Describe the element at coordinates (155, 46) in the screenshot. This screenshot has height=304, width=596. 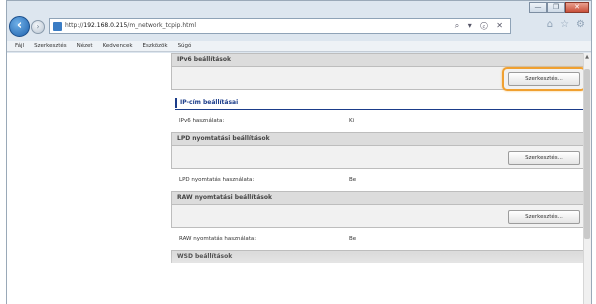
I see `menu-item-tools: Eszközök` at that location.